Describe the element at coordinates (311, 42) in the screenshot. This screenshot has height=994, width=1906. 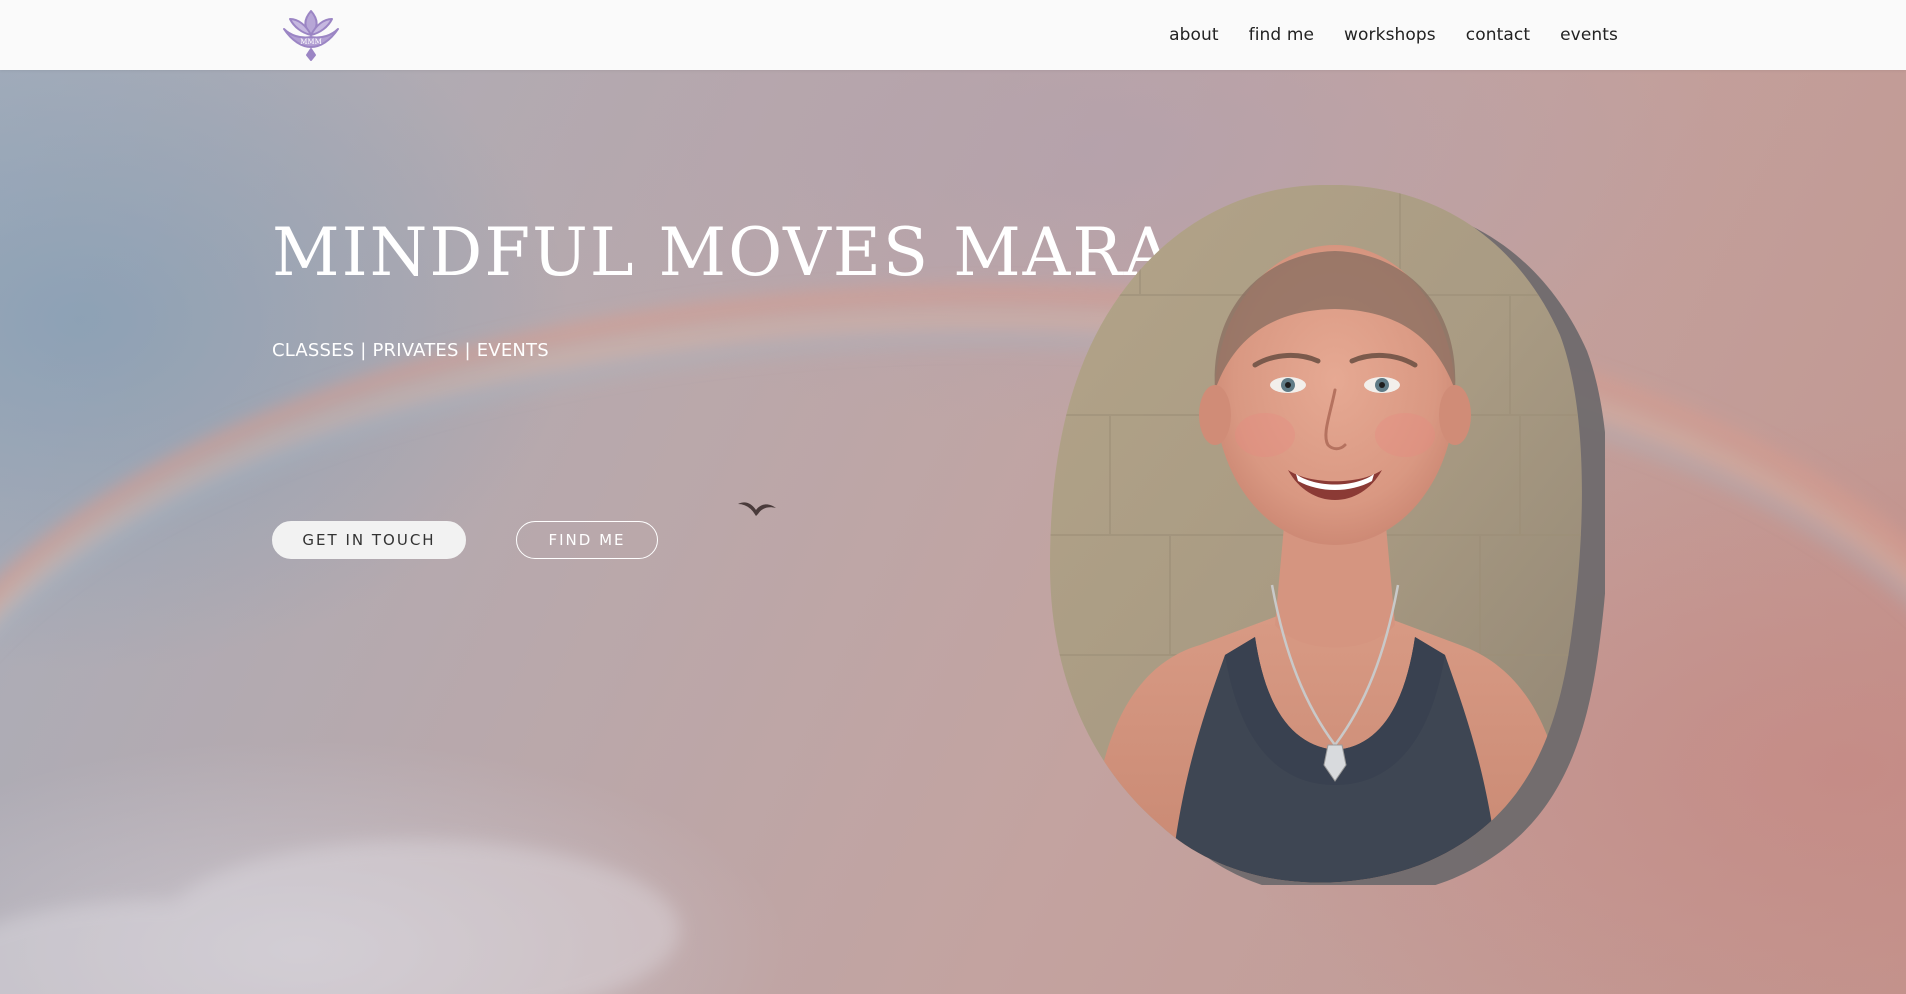
I see `logo-text: MMM` at that location.